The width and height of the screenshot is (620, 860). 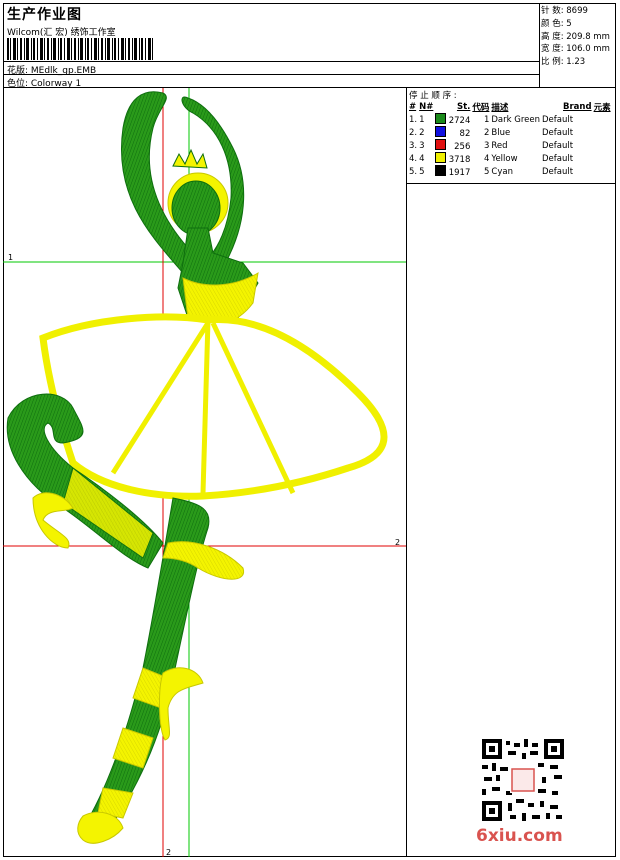 What do you see at coordinates (213, 406) in the screenshot?
I see `tutu-skirt` at bounding box center [213, 406].